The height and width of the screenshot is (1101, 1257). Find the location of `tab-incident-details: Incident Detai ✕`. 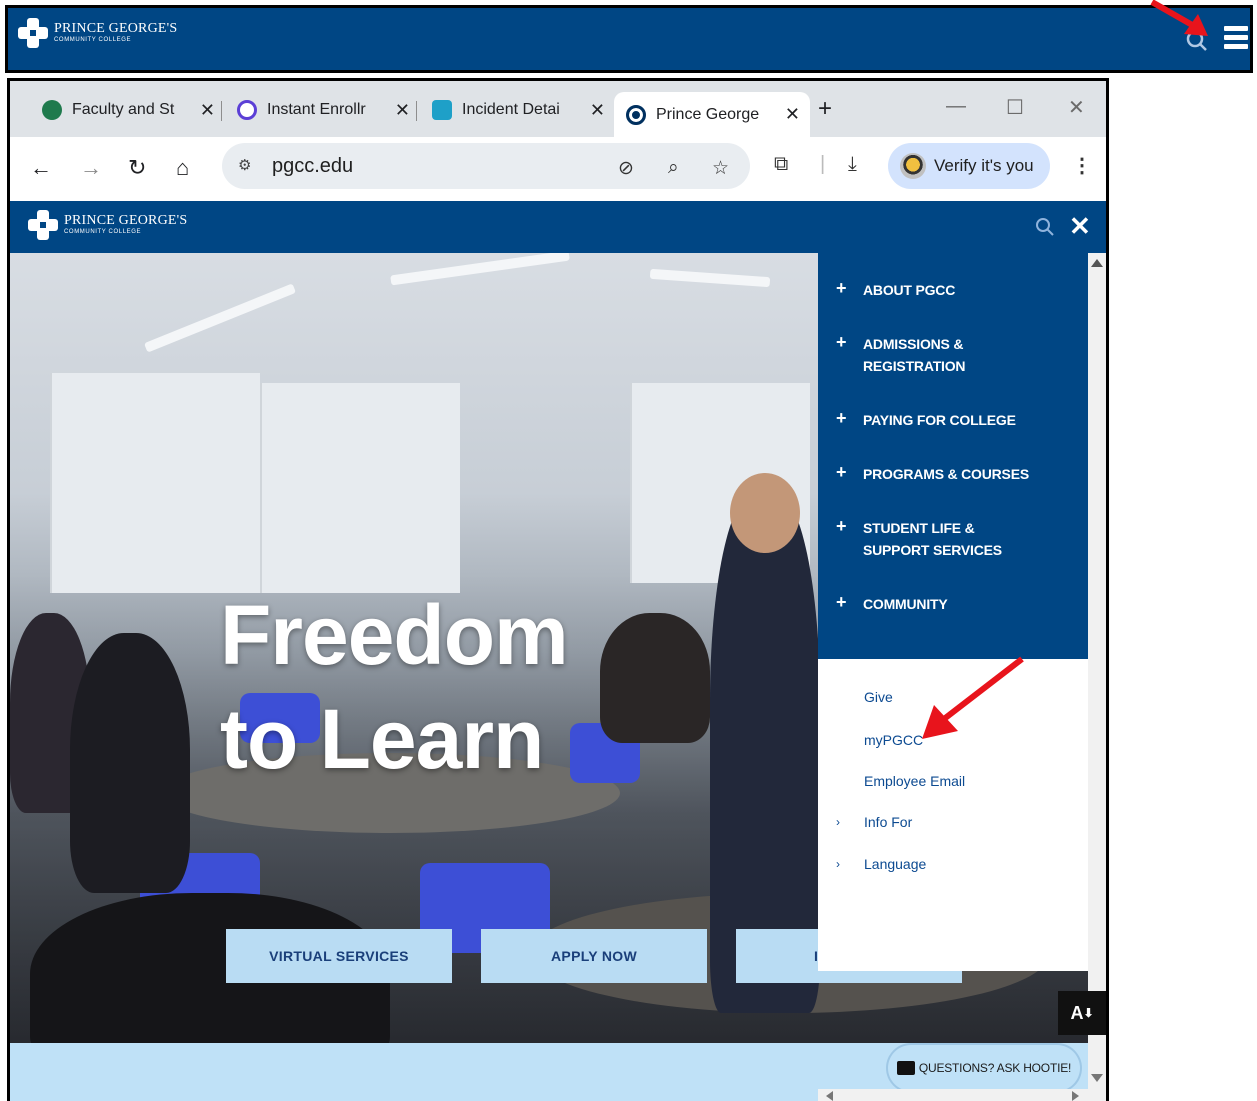

tab-incident-details: Incident Detai ✕ is located at coordinates (517, 110).